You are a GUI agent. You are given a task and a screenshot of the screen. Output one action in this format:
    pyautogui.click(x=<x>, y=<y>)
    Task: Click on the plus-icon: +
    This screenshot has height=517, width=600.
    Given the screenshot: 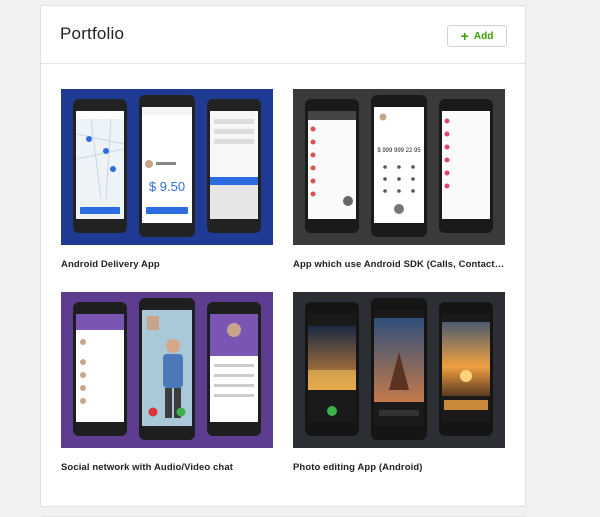 What is the action you would take?
    pyautogui.click(x=464, y=36)
    